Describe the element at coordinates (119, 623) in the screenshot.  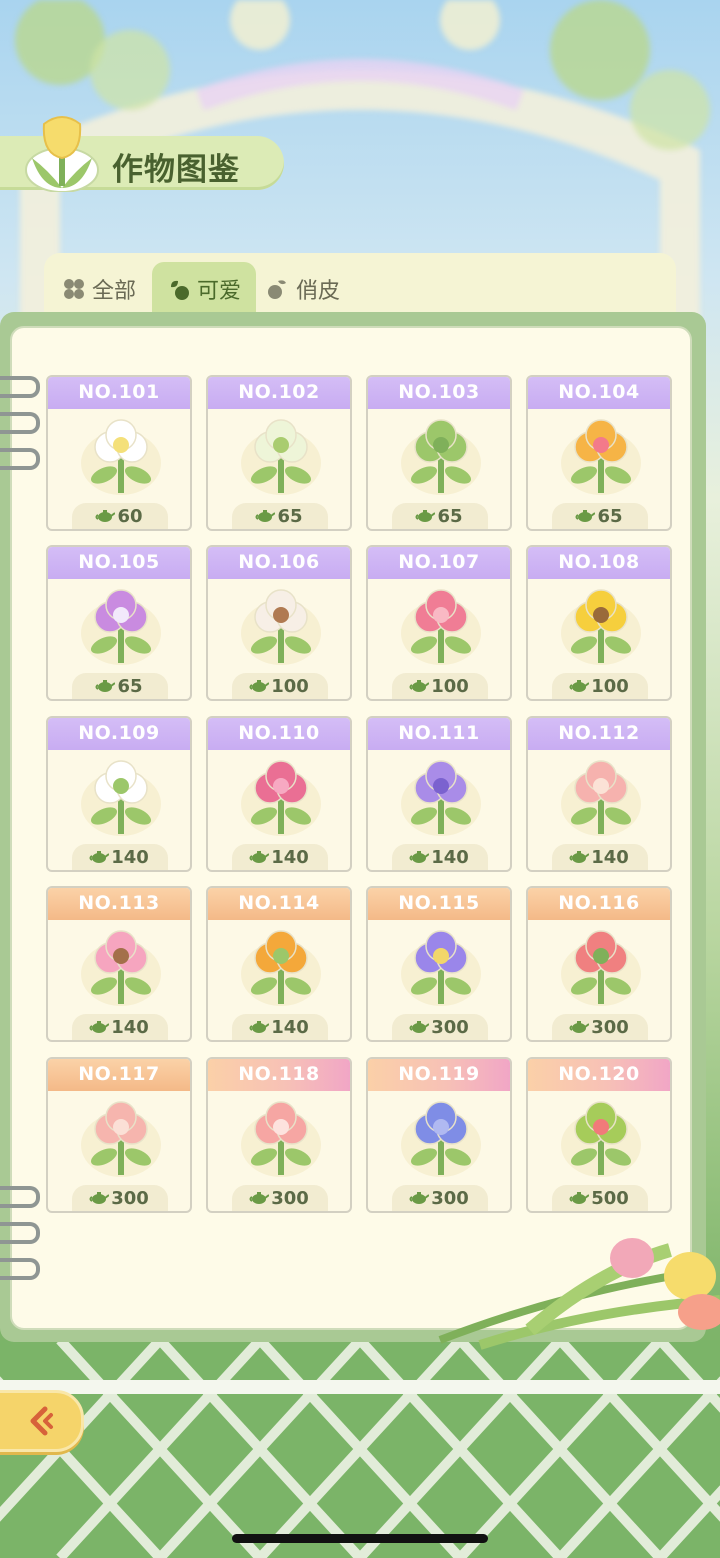
I see `crop-card: NO.105 65` at that location.